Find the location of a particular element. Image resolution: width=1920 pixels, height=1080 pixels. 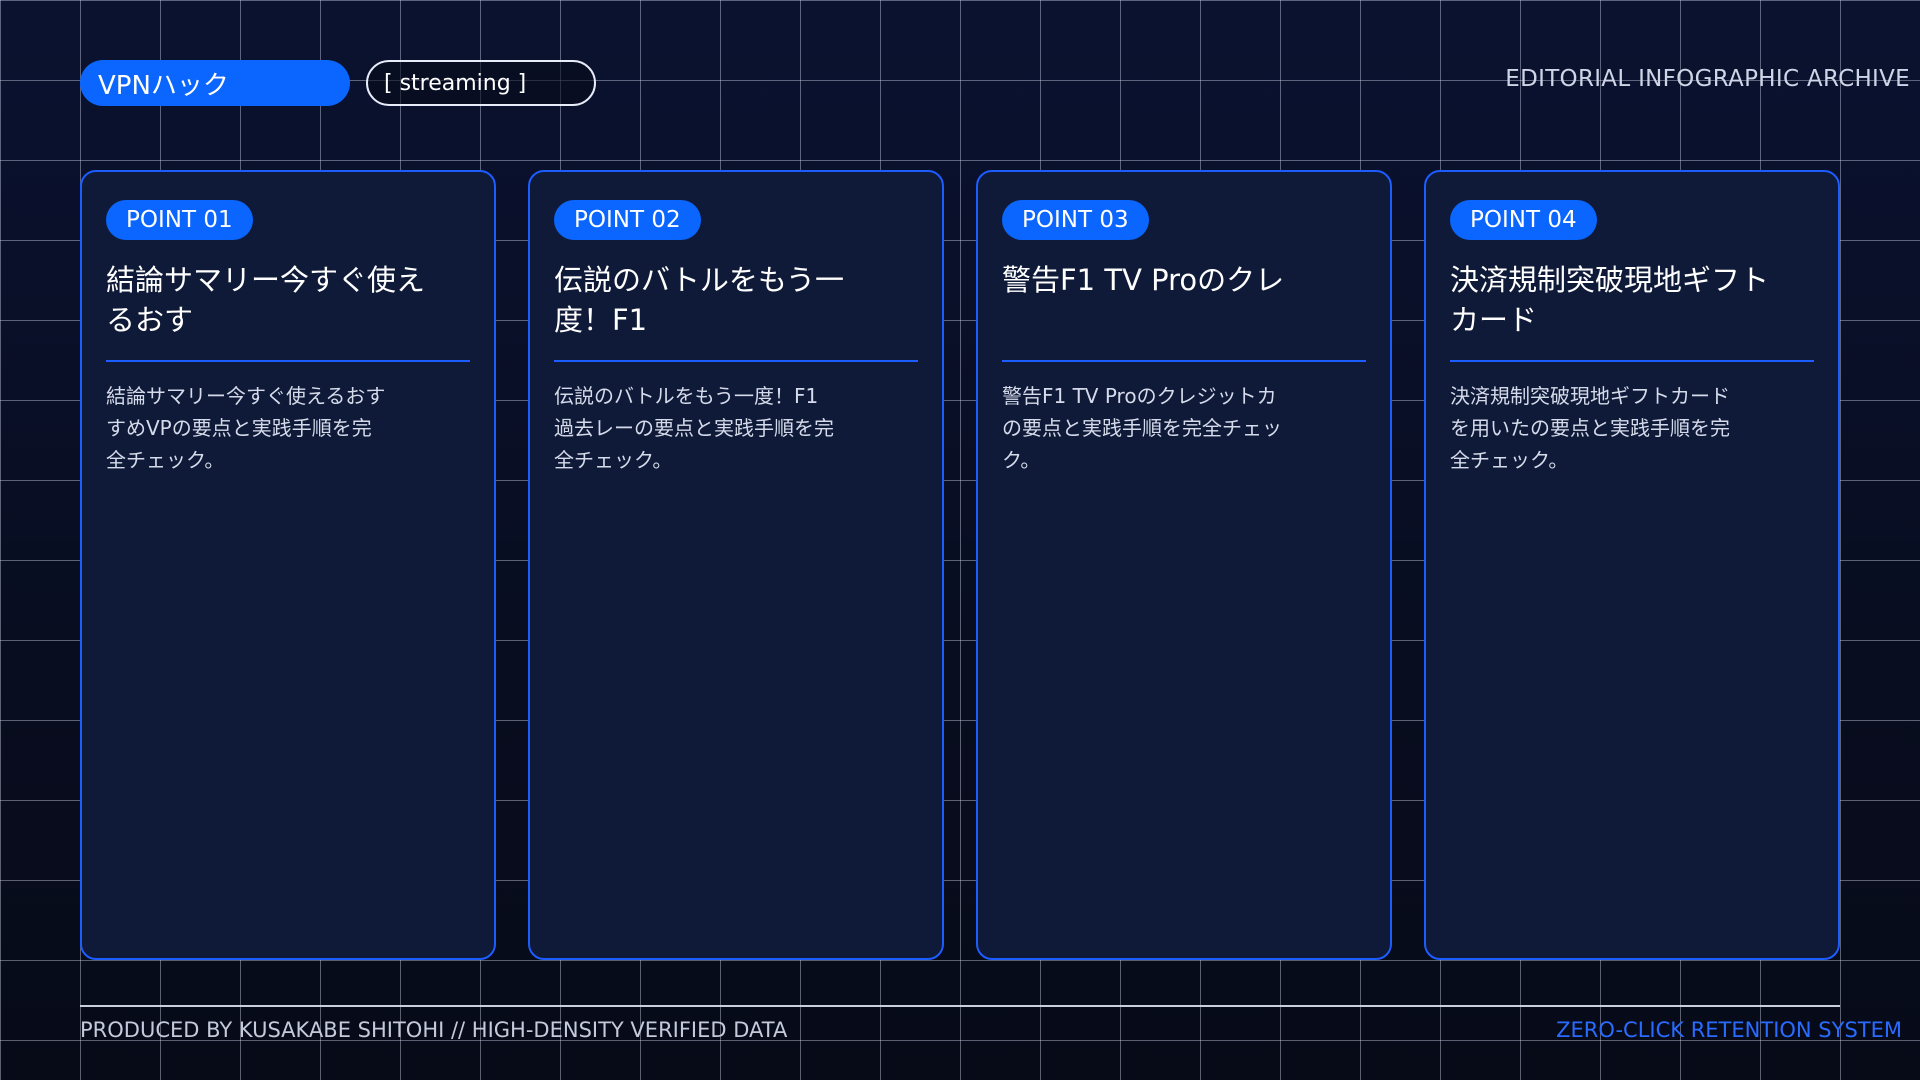

card-body: 結論サマリー今すぐ使えるおすすめVPの要点と実践手順を完全チェック。 is located at coordinates (246, 428).